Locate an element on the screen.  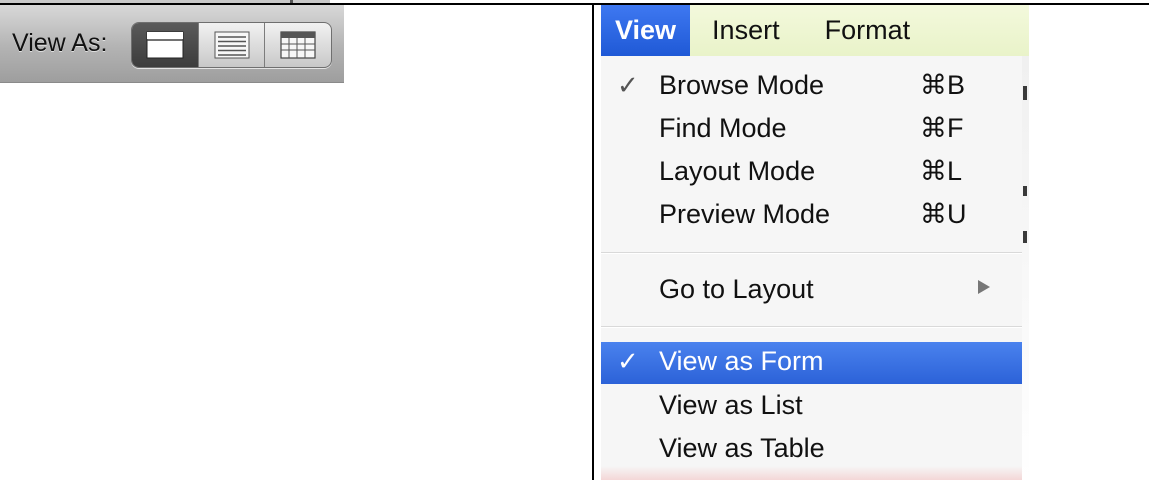
menu-item-shortcut: ⌘U is located at coordinates (943, 214).